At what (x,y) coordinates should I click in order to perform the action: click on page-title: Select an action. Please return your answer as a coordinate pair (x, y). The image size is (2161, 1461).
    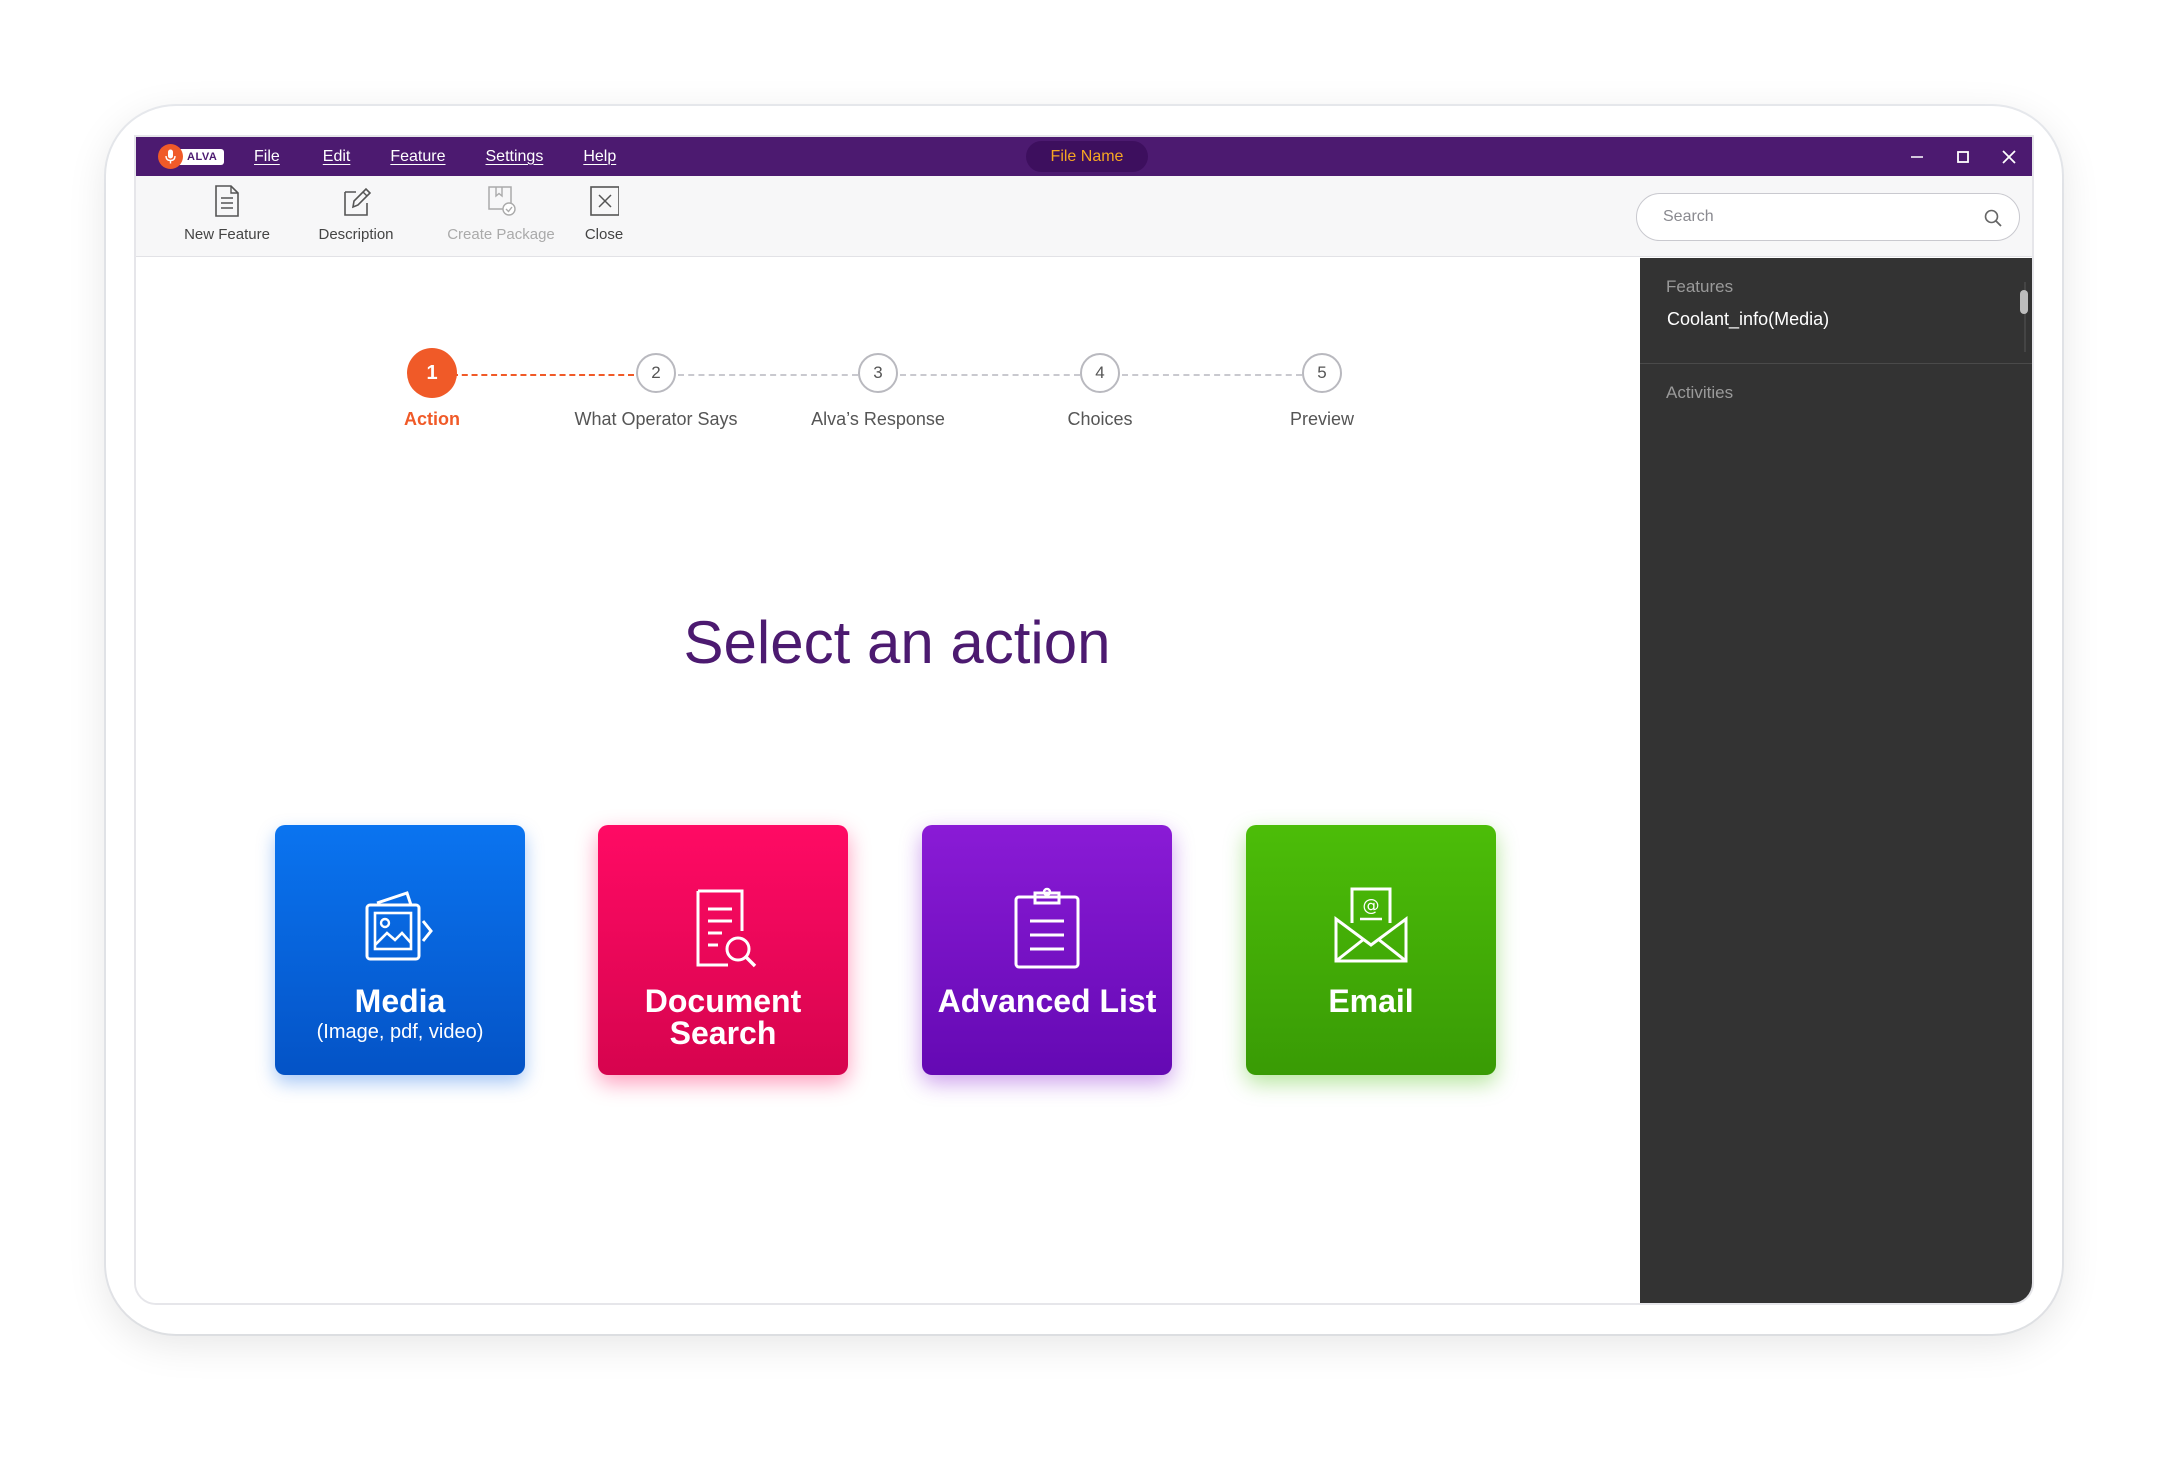
    Looking at the image, I should click on (888, 642).